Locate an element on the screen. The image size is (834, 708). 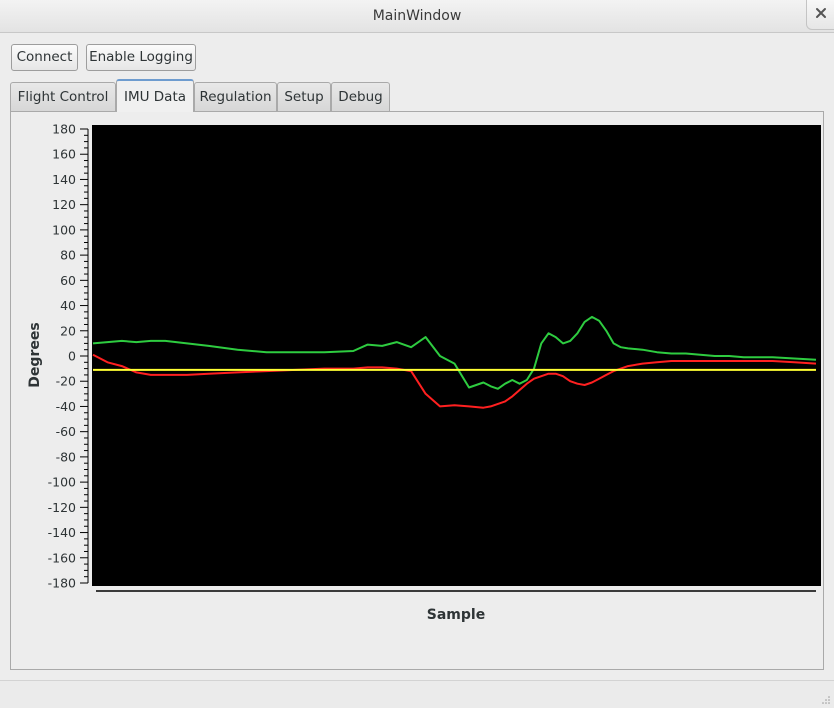
y-tick-label: -160 is located at coordinates (62, 557).